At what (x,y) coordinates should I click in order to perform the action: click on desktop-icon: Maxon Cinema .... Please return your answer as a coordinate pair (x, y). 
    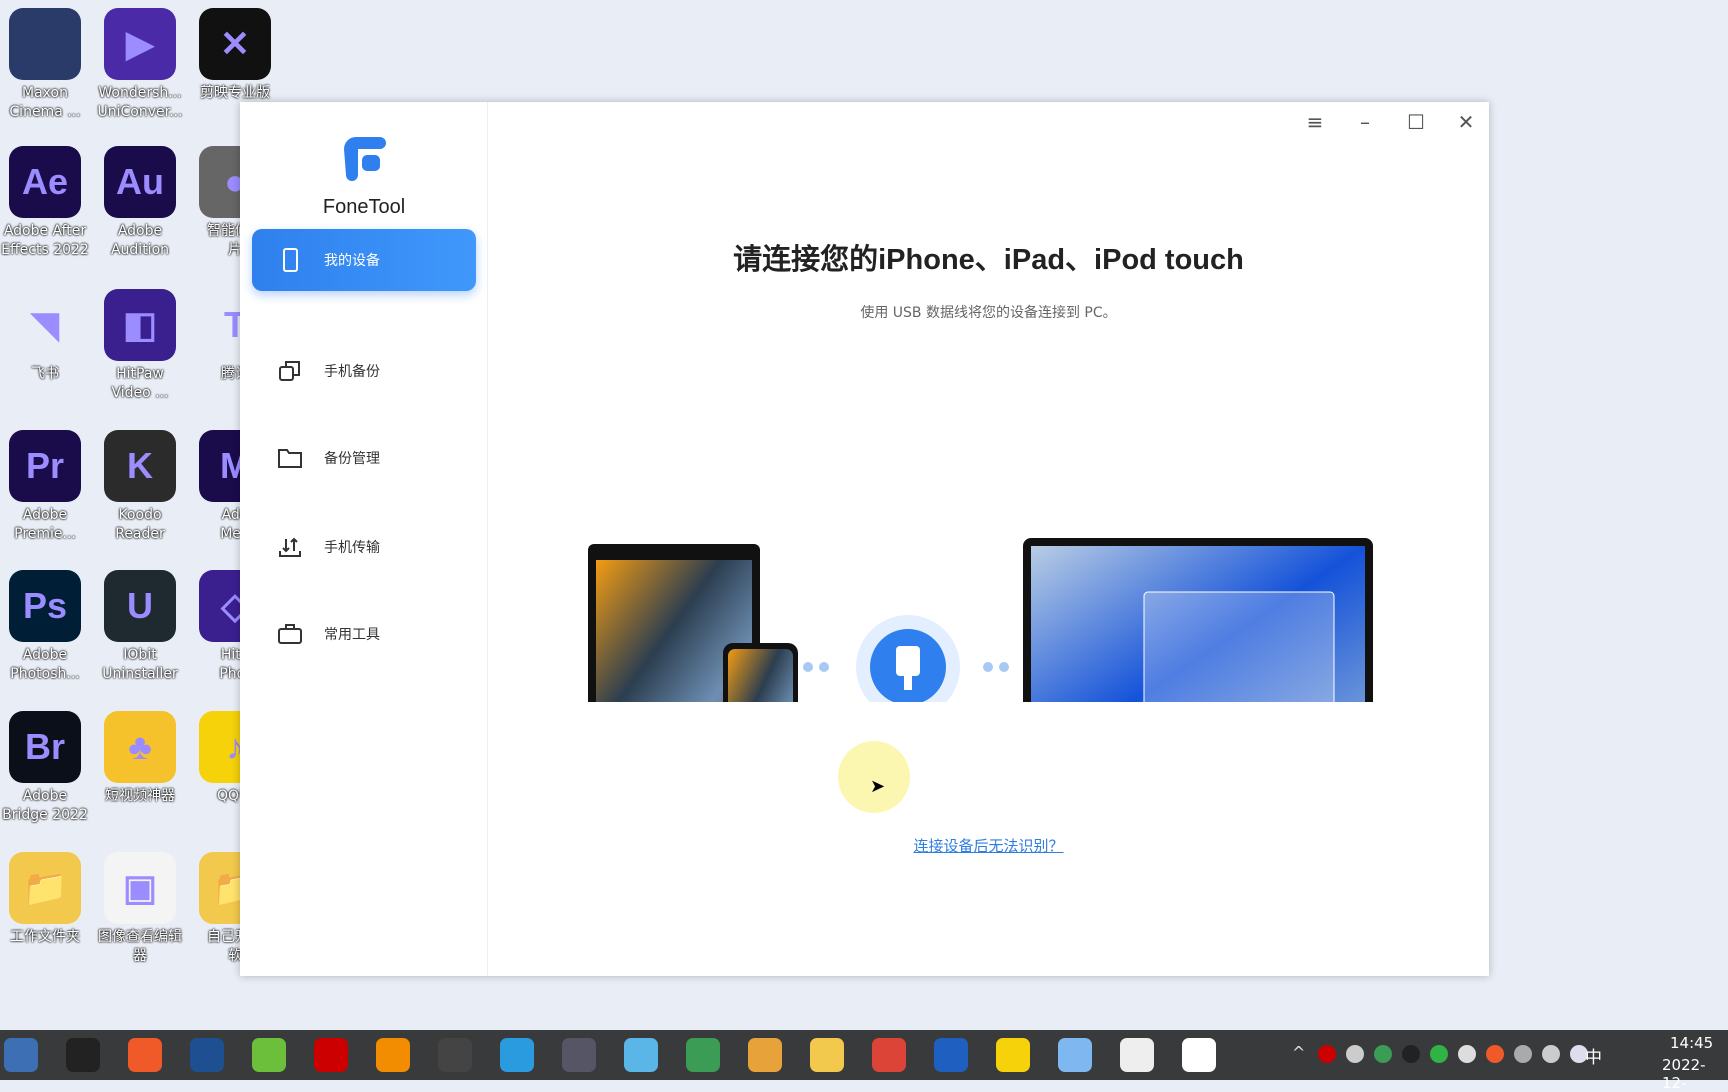
    Looking at the image, I should click on (46, 65).